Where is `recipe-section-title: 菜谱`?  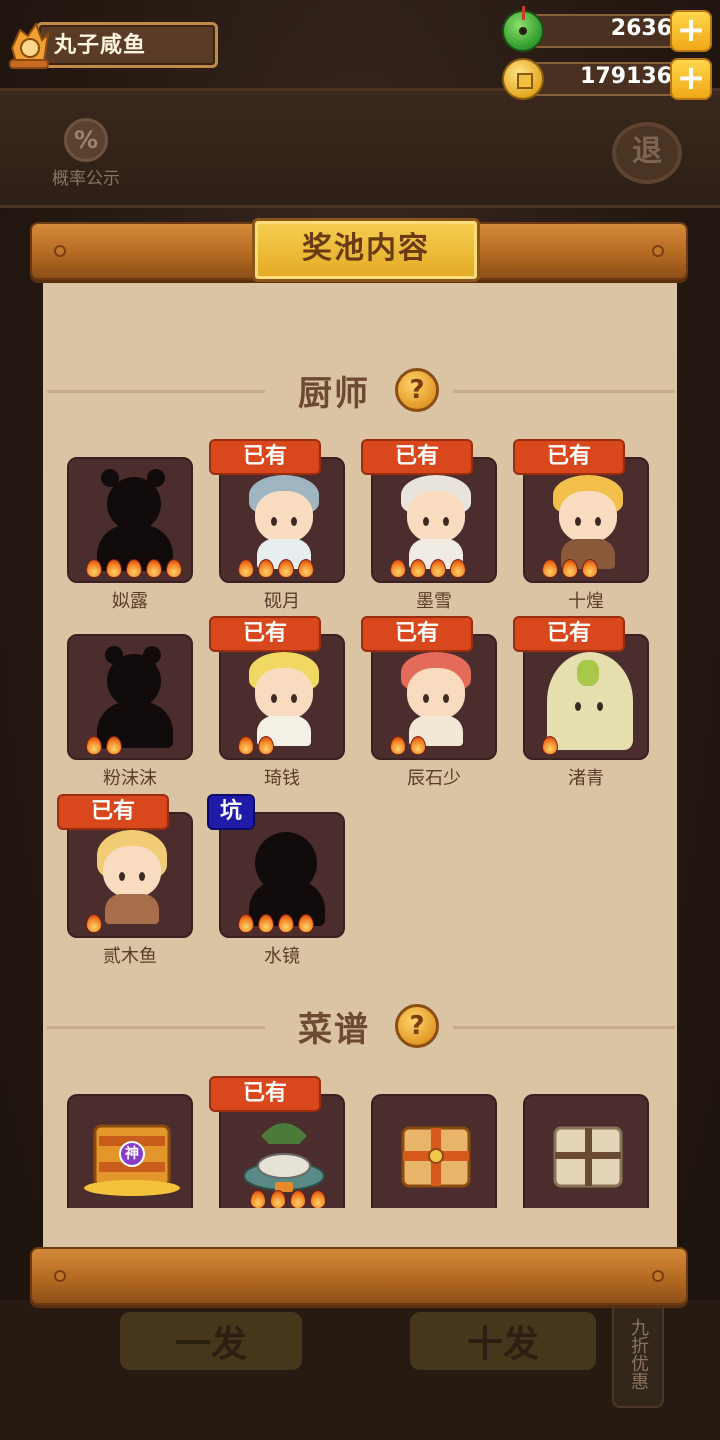
recipe-section-title: 菜谱 is located at coordinates (334, 1030).